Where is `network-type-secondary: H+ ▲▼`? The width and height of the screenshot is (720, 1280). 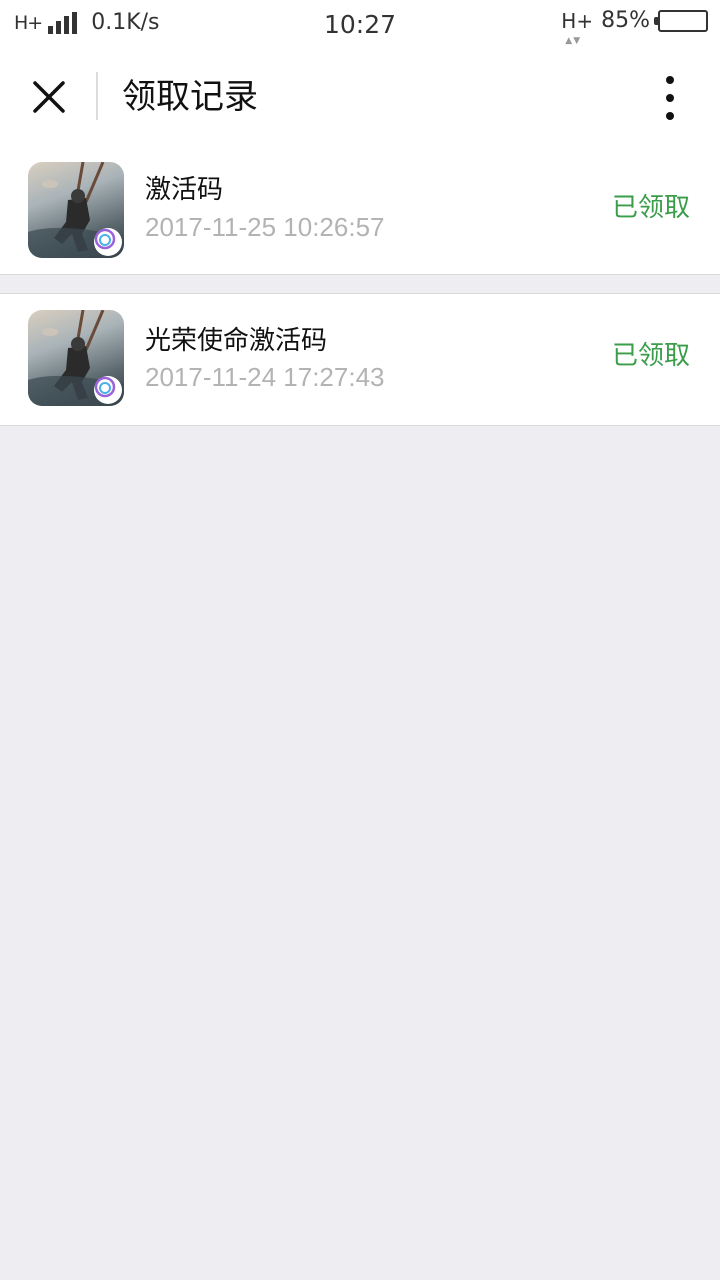 network-type-secondary: H+ ▲▼ is located at coordinates (577, 28).